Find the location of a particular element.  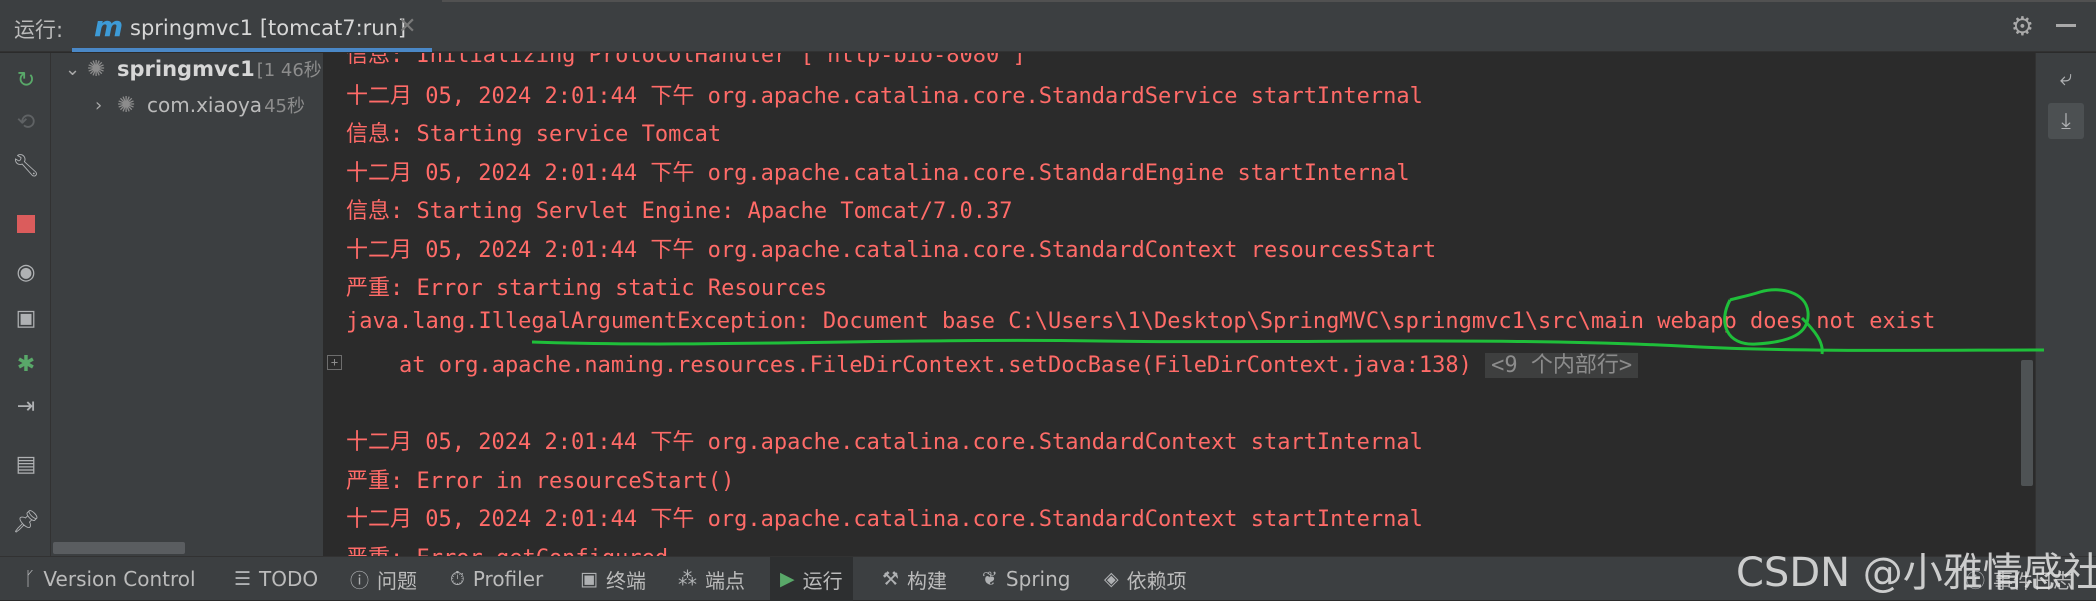

chevron-down-icon: ⌄ is located at coordinates (76, 69).